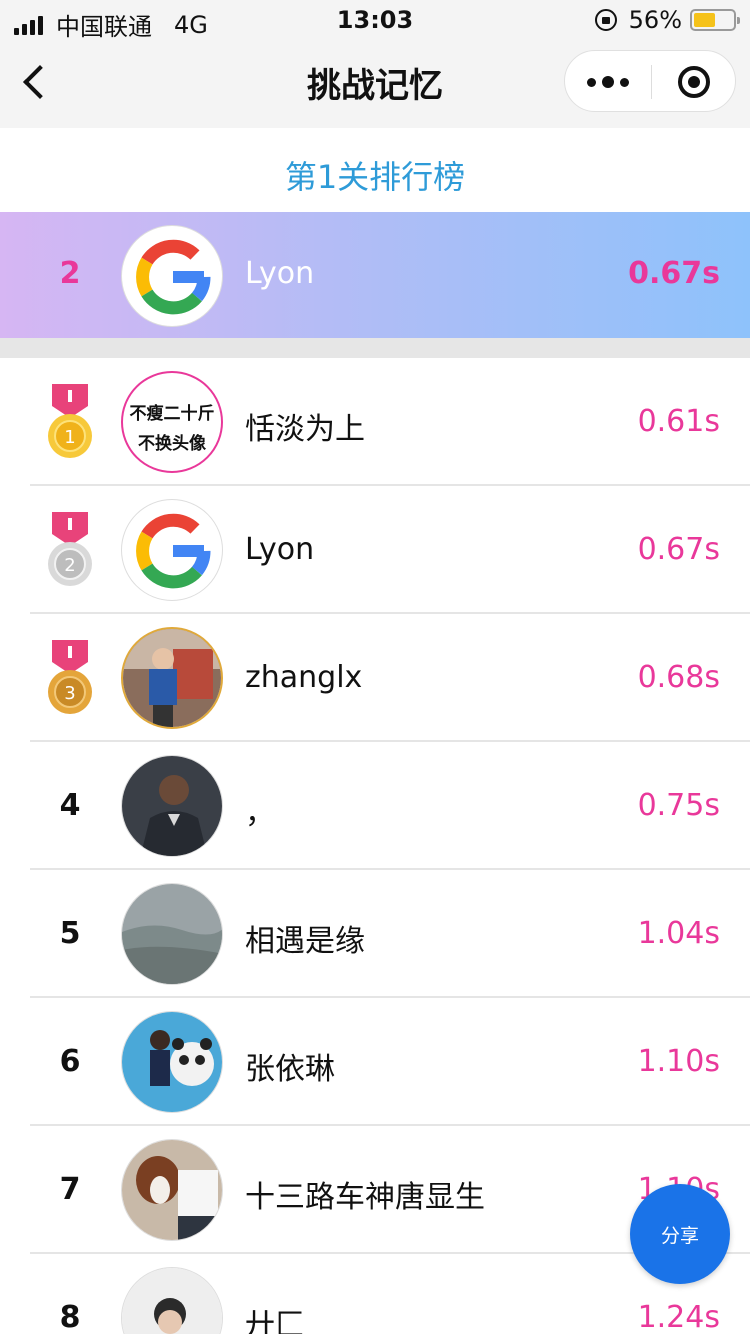 This screenshot has height=1334, width=750. What do you see at coordinates (375, 1062) in the screenshot?
I see `list-item: 6 张依琳 1.10s` at bounding box center [375, 1062].